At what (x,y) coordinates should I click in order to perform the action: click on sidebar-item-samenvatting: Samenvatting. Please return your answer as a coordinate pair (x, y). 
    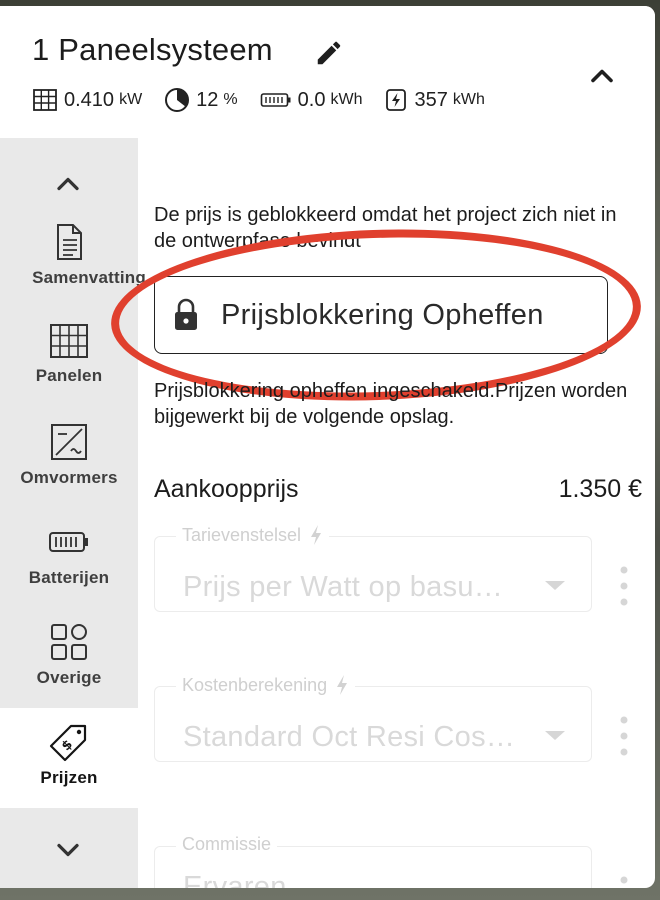
    Looking at the image, I should click on (73, 258).